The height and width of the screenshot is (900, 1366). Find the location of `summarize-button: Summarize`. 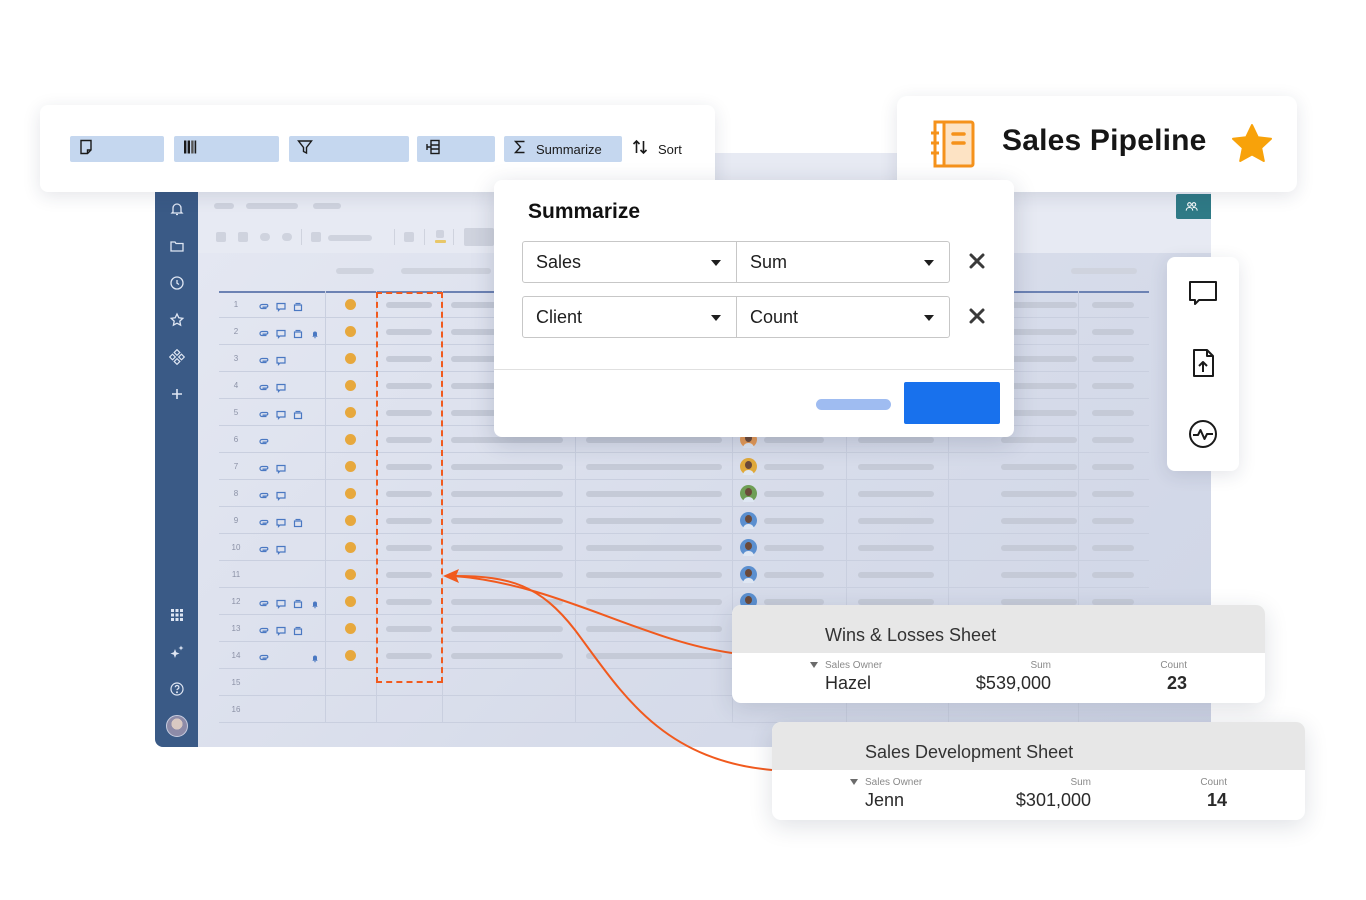

summarize-button: Summarize is located at coordinates (563, 149).